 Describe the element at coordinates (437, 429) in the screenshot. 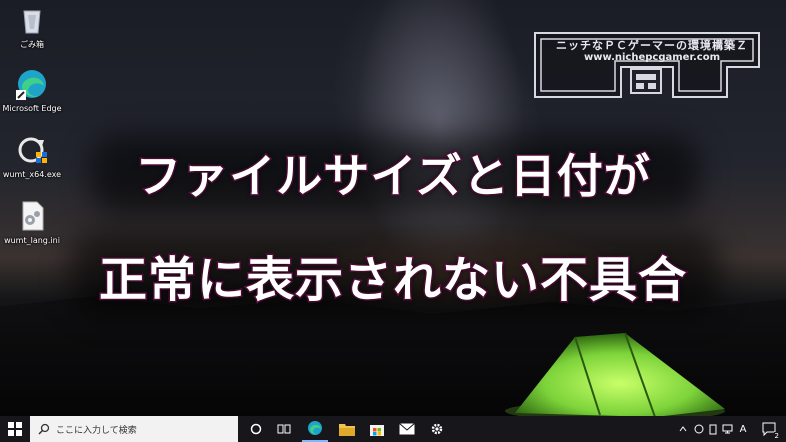

I see `settings-icon` at that location.